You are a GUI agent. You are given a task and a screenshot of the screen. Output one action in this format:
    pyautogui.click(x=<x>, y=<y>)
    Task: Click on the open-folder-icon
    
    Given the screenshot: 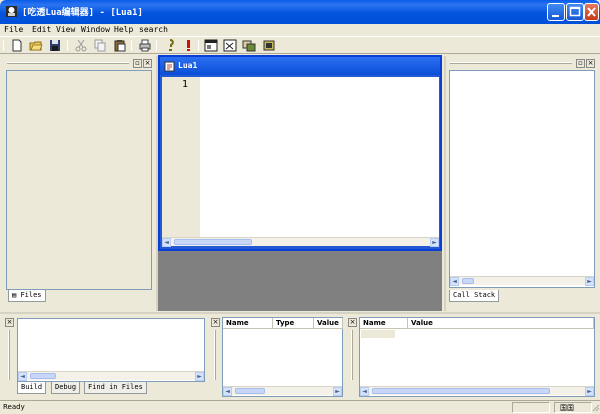 What is the action you would take?
    pyautogui.click(x=36, y=45)
    